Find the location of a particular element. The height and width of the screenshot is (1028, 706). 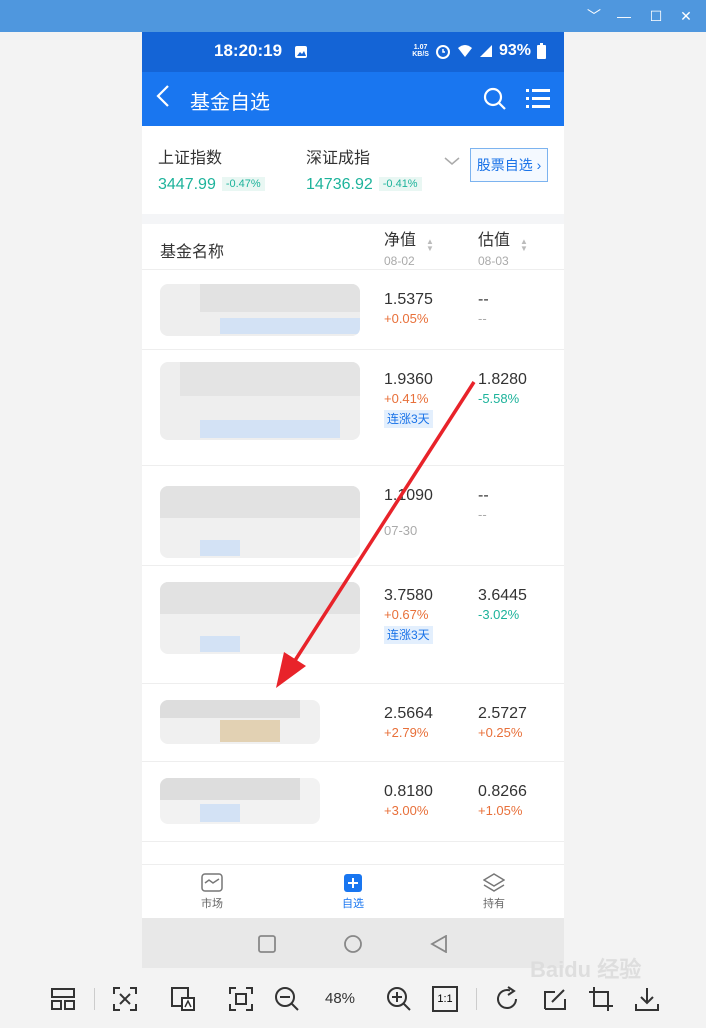

thumbnails-icon is located at coordinates (63, 999).